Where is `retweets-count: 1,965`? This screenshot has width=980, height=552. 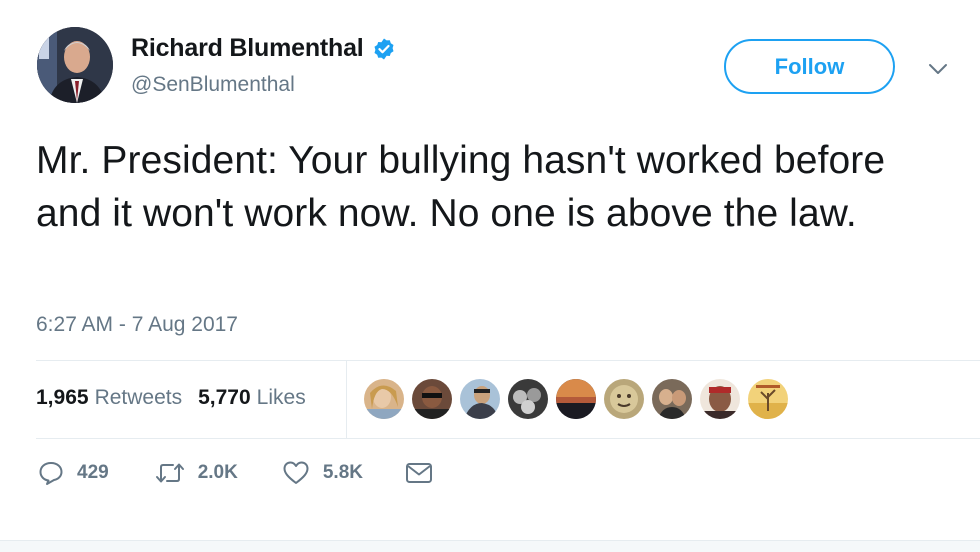
retweets-count: 1,965 is located at coordinates (62, 397).